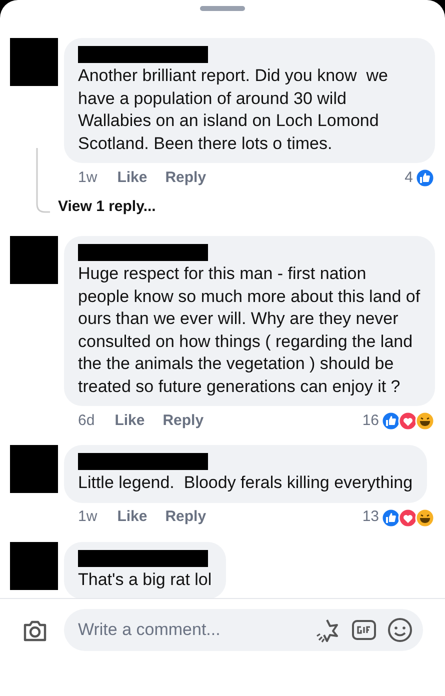 The image size is (445, 696). I want to click on reaction-count: 16, so click(370, 420).